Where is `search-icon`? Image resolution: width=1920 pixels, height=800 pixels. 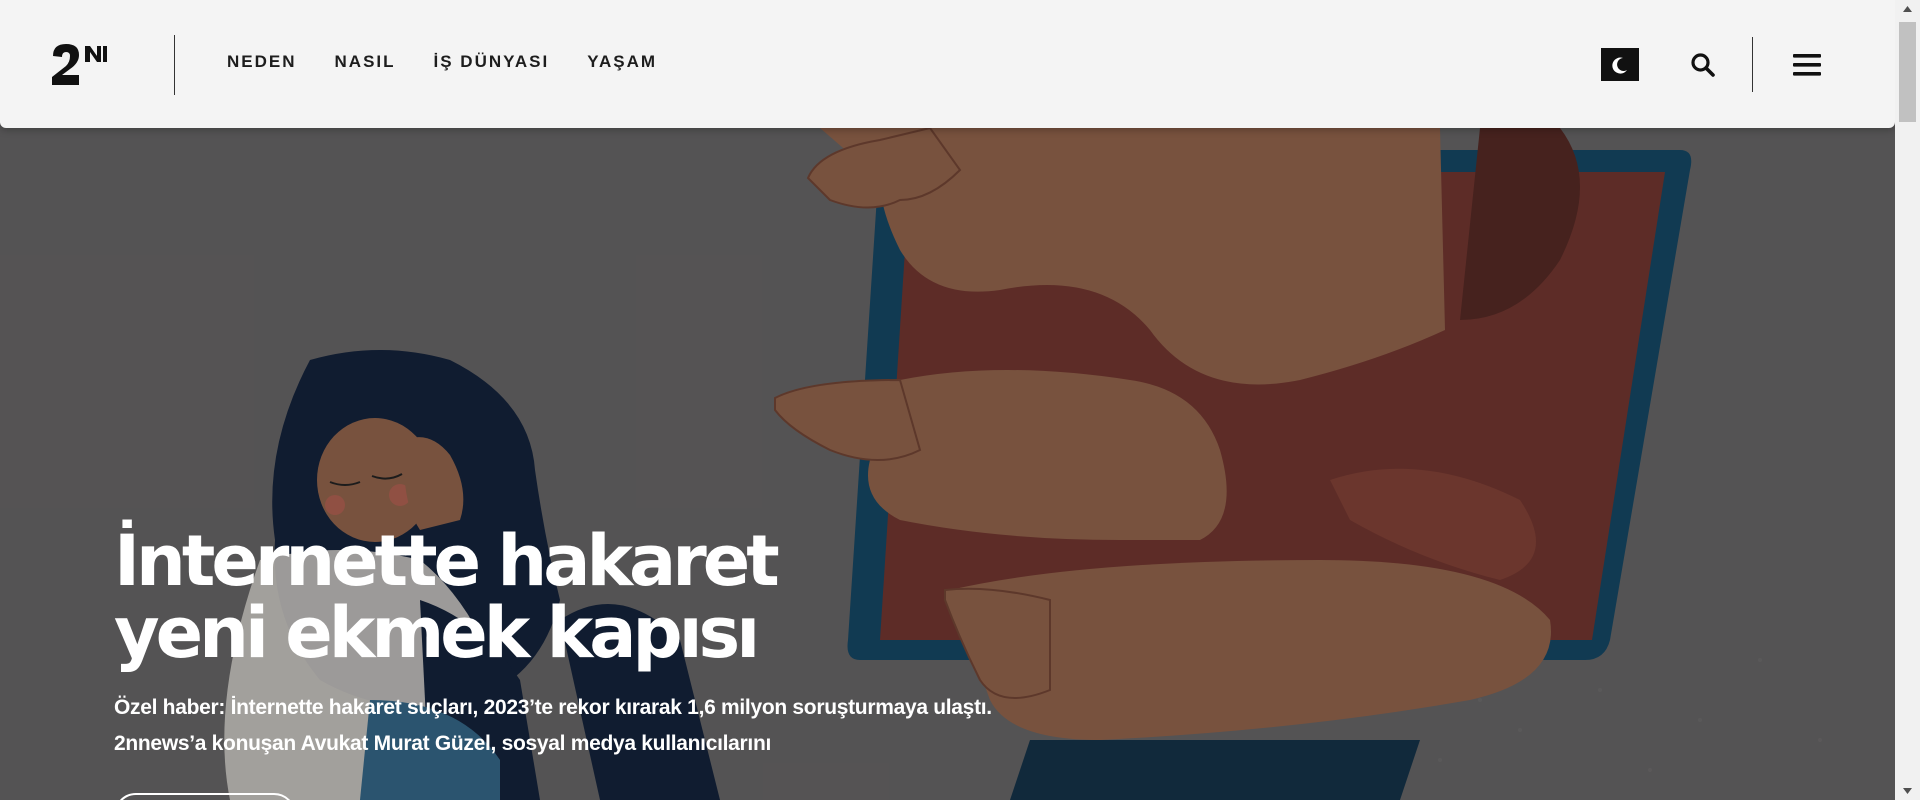 search-icon is located at coordinates (1703, 65).